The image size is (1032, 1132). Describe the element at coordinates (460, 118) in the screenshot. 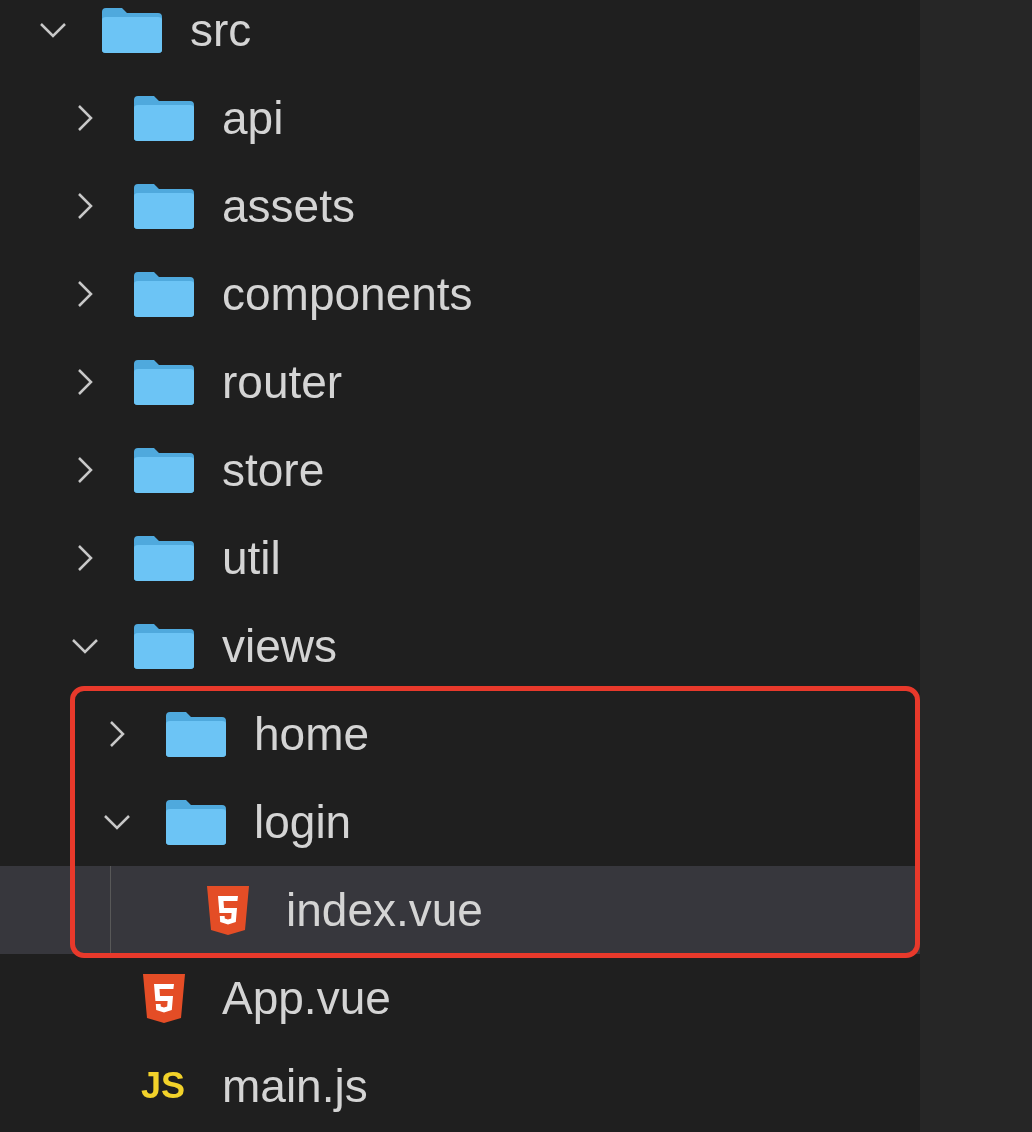

I see `tree-item: api` at that location.